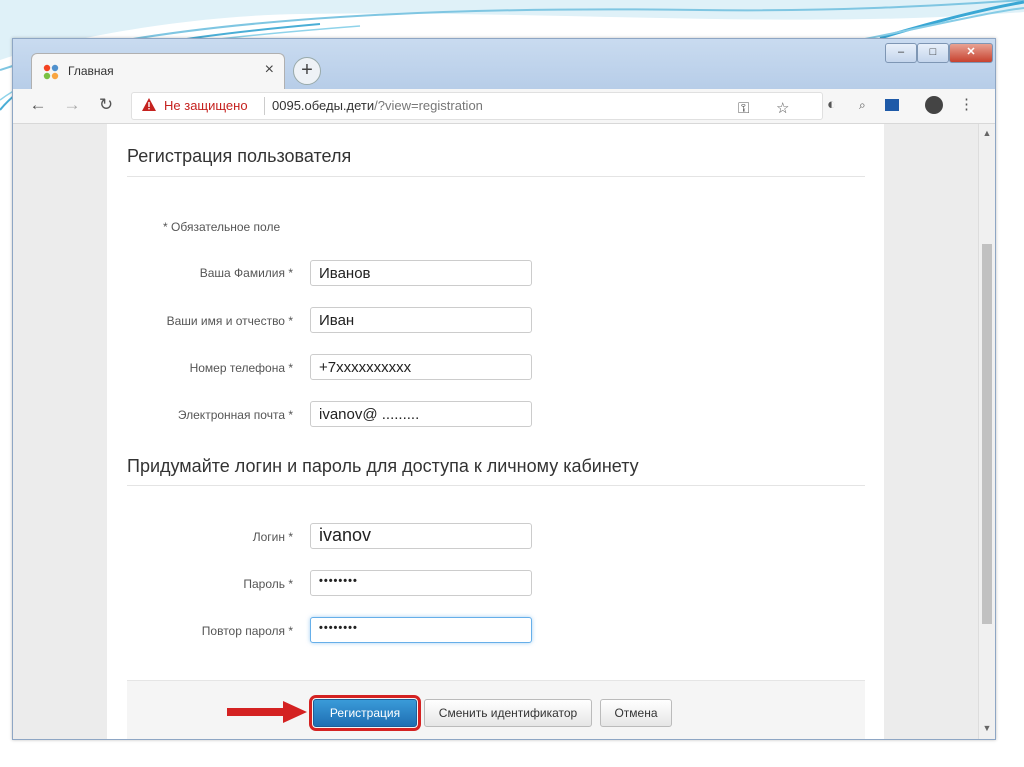 This screenshot has width=1024, height=767. I want to click on back-icon: ←, so click(38, 105).